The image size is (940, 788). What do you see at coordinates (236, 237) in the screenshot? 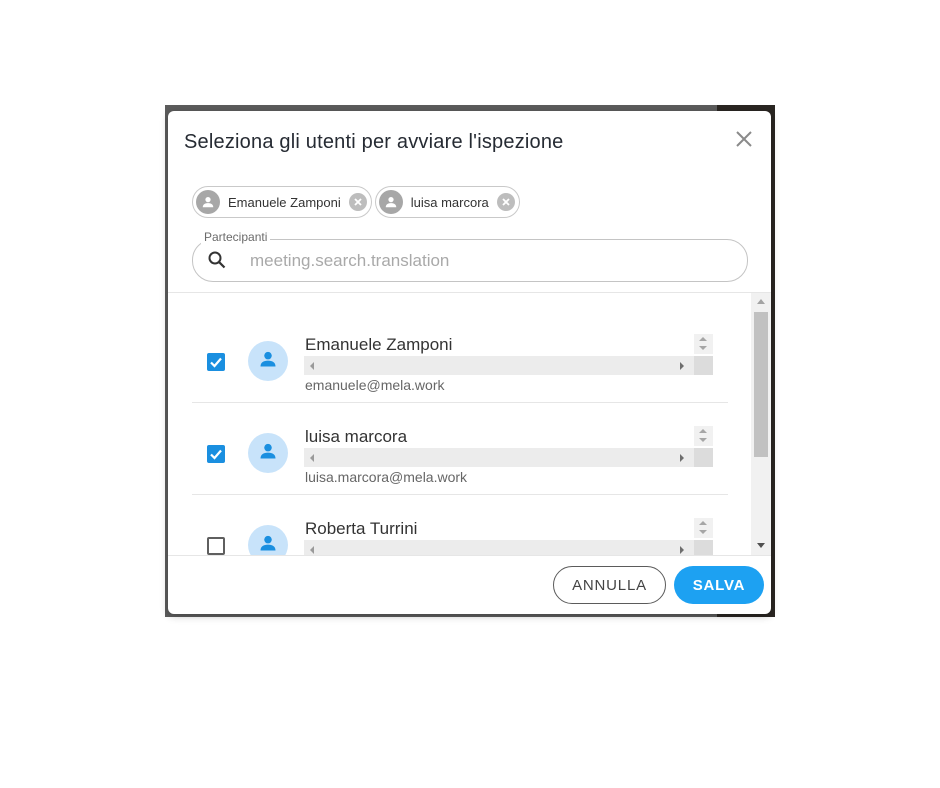
I see `field-label: Partecipanti` at bounding box center [236, 237].